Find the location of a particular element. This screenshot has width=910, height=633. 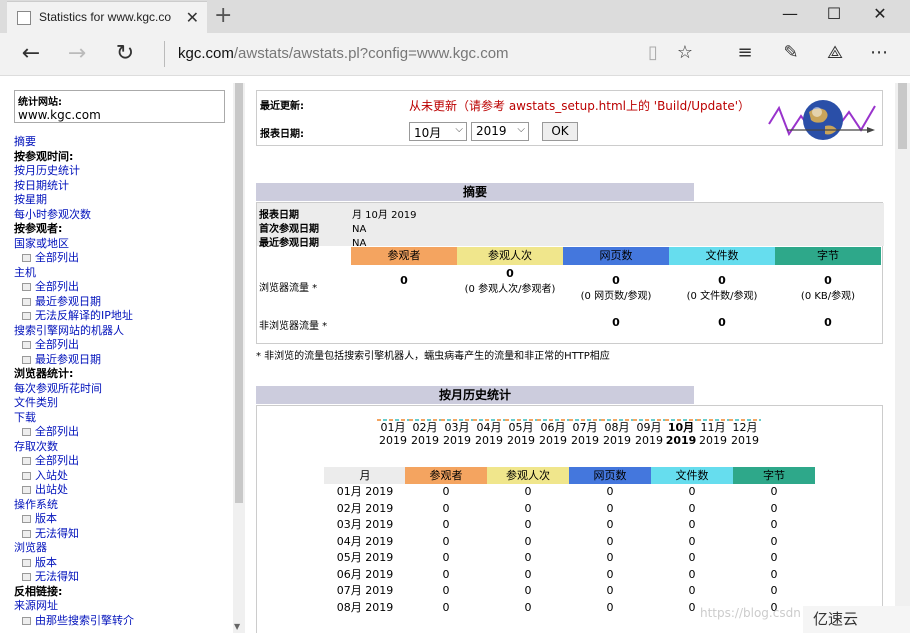

share-icon: ⟁ is located at coordinates (835, 52).